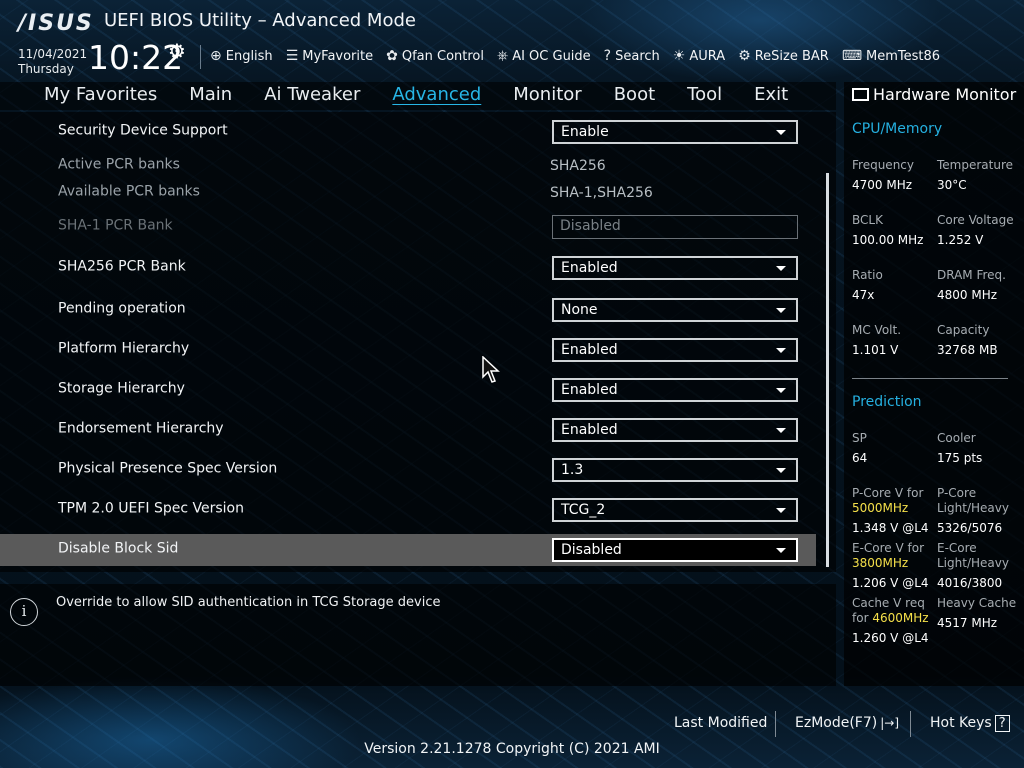 The height and width of the screenshot is (768, 1024). Describe the element at coordinates (115, 225) in the screenshot. I see `setting-label: SHA-1 PCR Bank` at that location.